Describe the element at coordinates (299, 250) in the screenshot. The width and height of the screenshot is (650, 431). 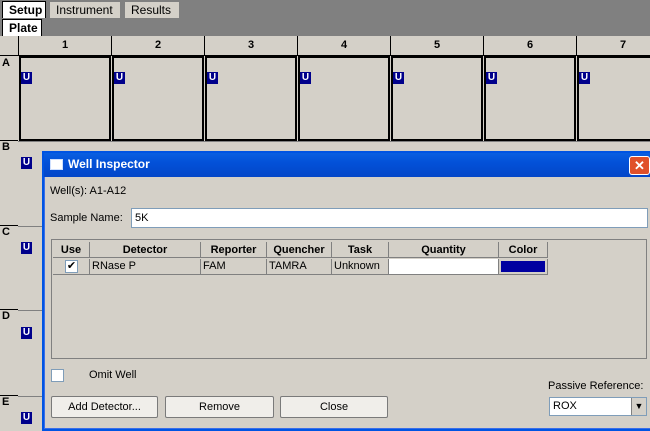
I see `table-header: Quencher` at that location.